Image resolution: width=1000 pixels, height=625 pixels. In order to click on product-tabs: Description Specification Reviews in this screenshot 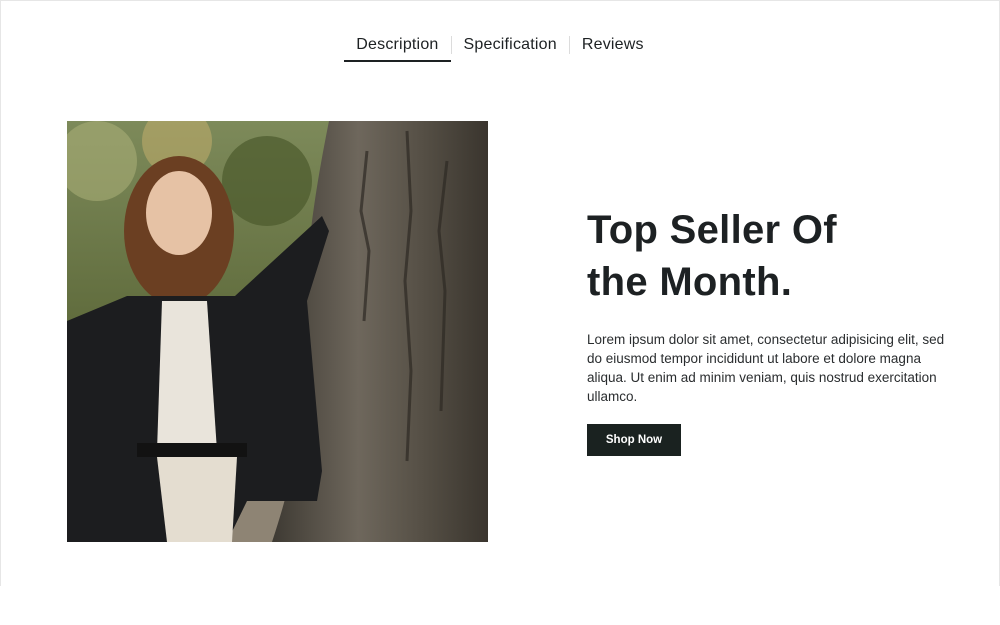, I will do `click(500, 49)`.